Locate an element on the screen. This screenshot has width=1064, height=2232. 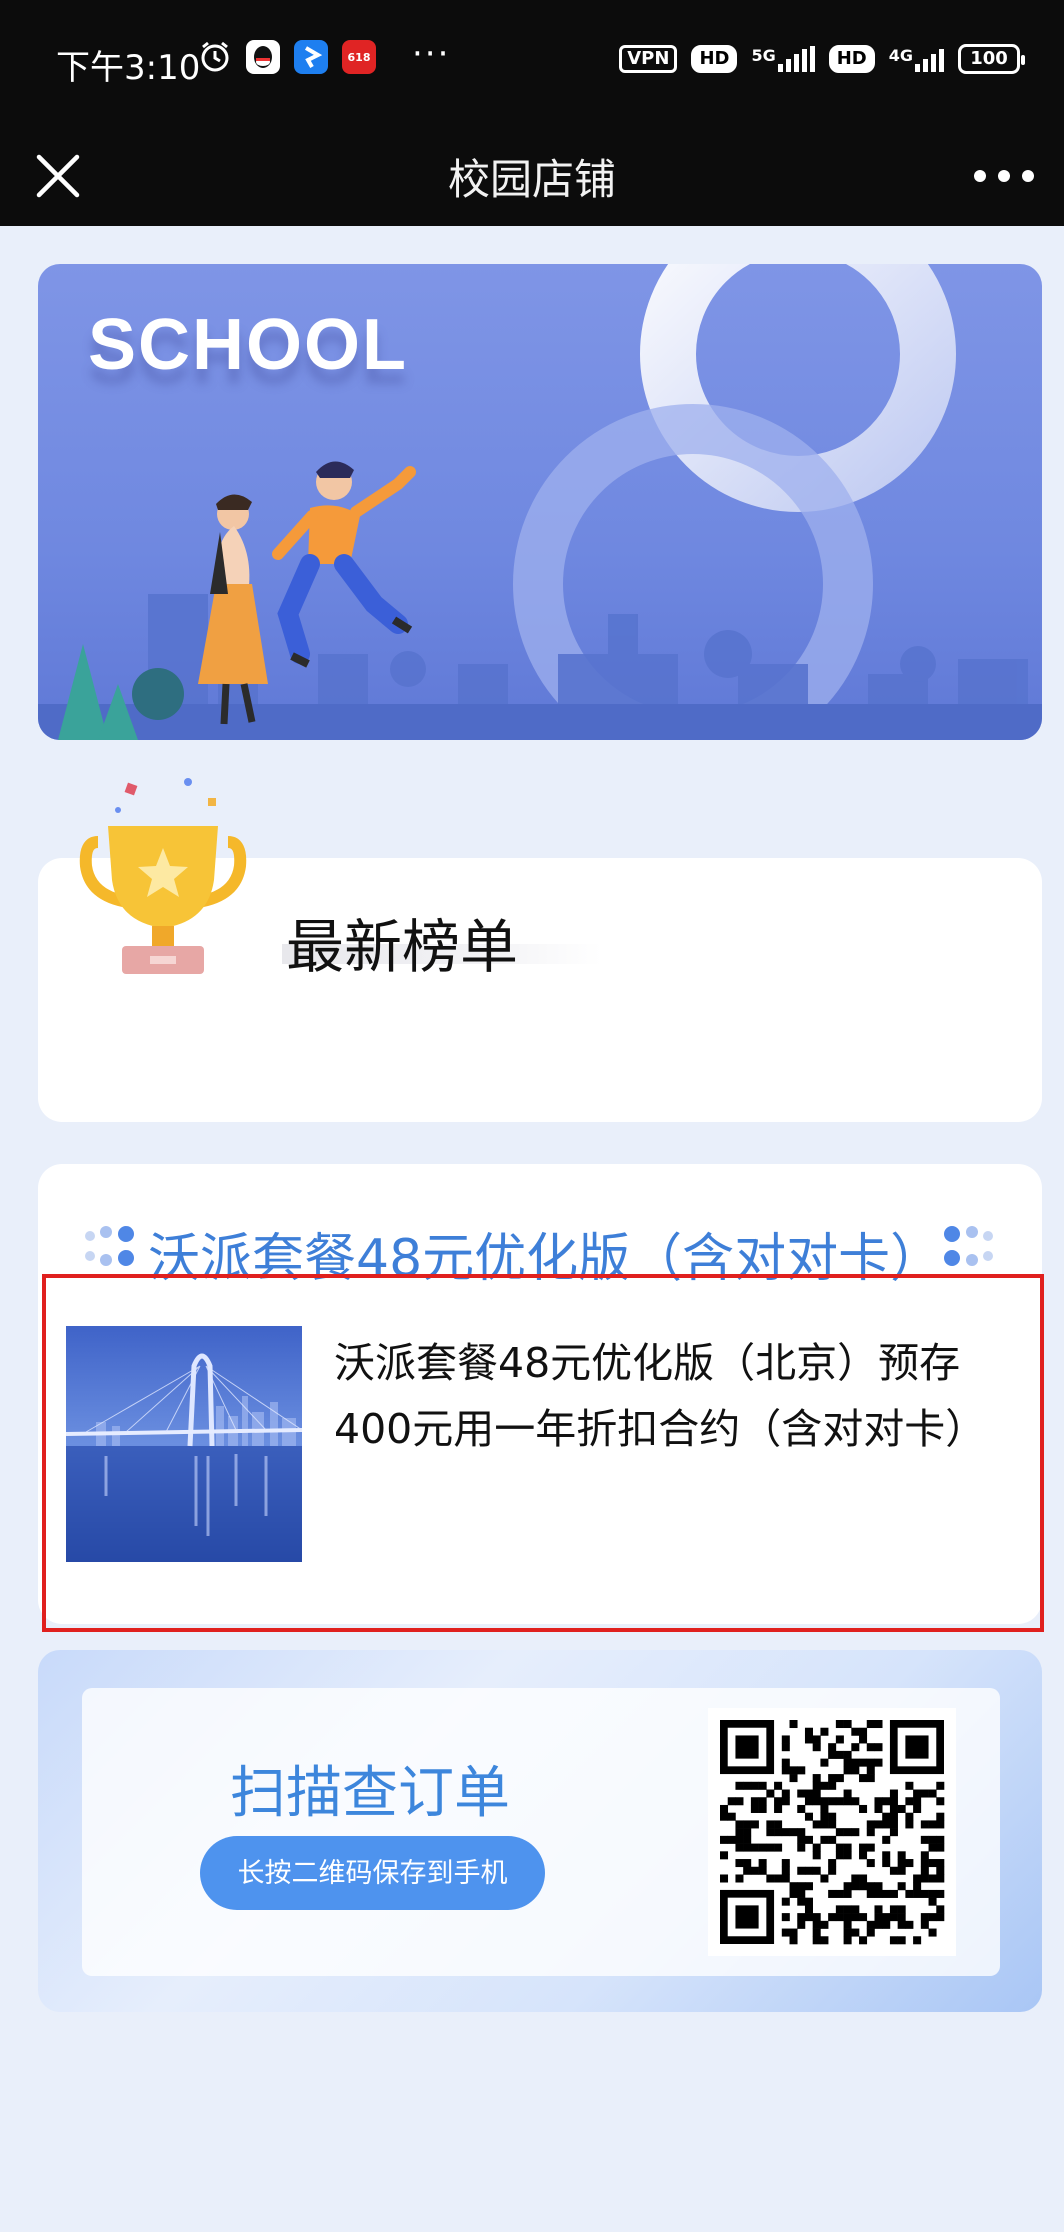
app-icon is located at coordinates (311, 57).